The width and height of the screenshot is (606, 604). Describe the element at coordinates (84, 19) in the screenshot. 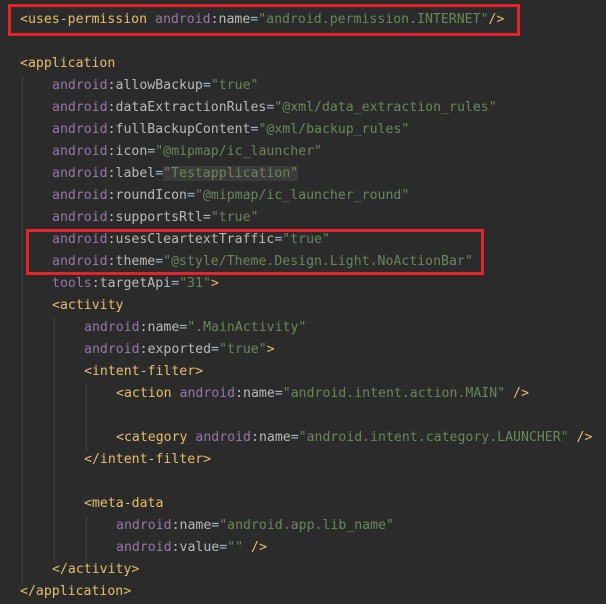

I see `code-token: <uses-permission` at that location.